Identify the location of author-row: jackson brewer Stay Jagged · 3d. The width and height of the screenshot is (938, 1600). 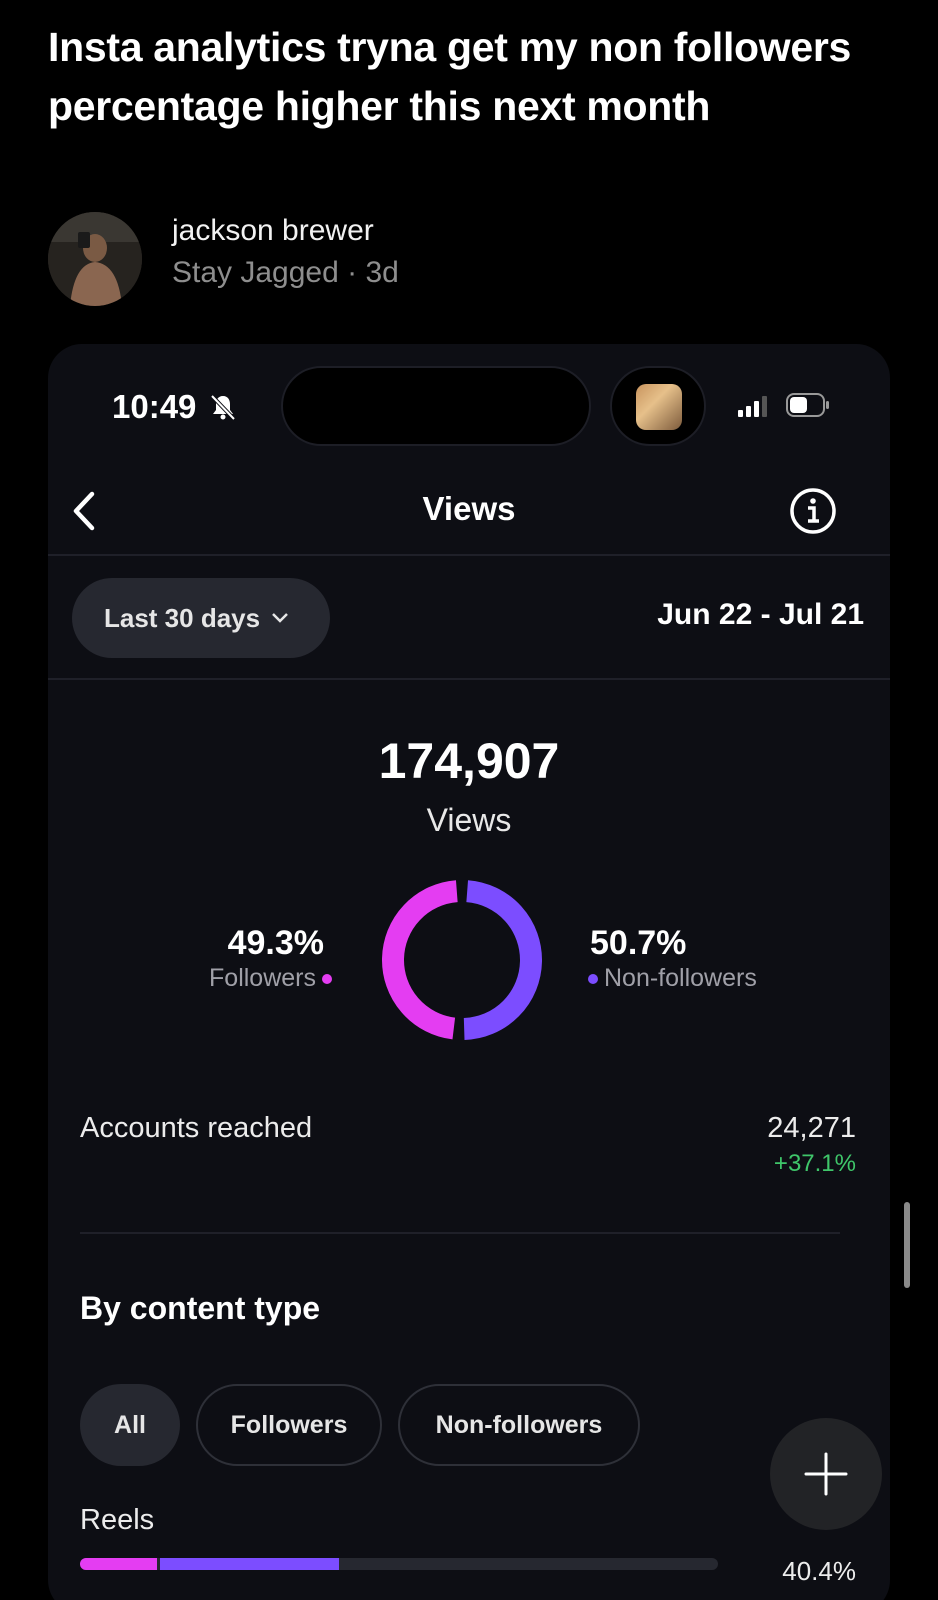
(348, 258).